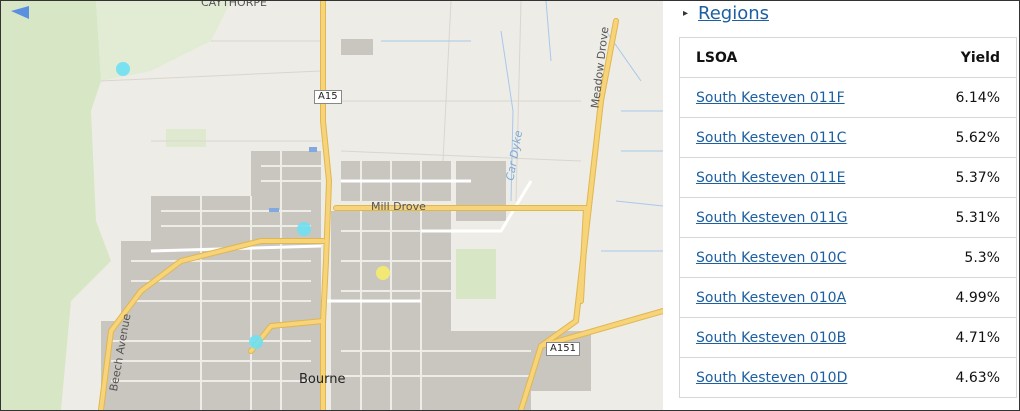  Describe the element at coordinates (848, 138) in the screenshot. I see `table-row: South Kesteven 011C 5.62%` at that location.